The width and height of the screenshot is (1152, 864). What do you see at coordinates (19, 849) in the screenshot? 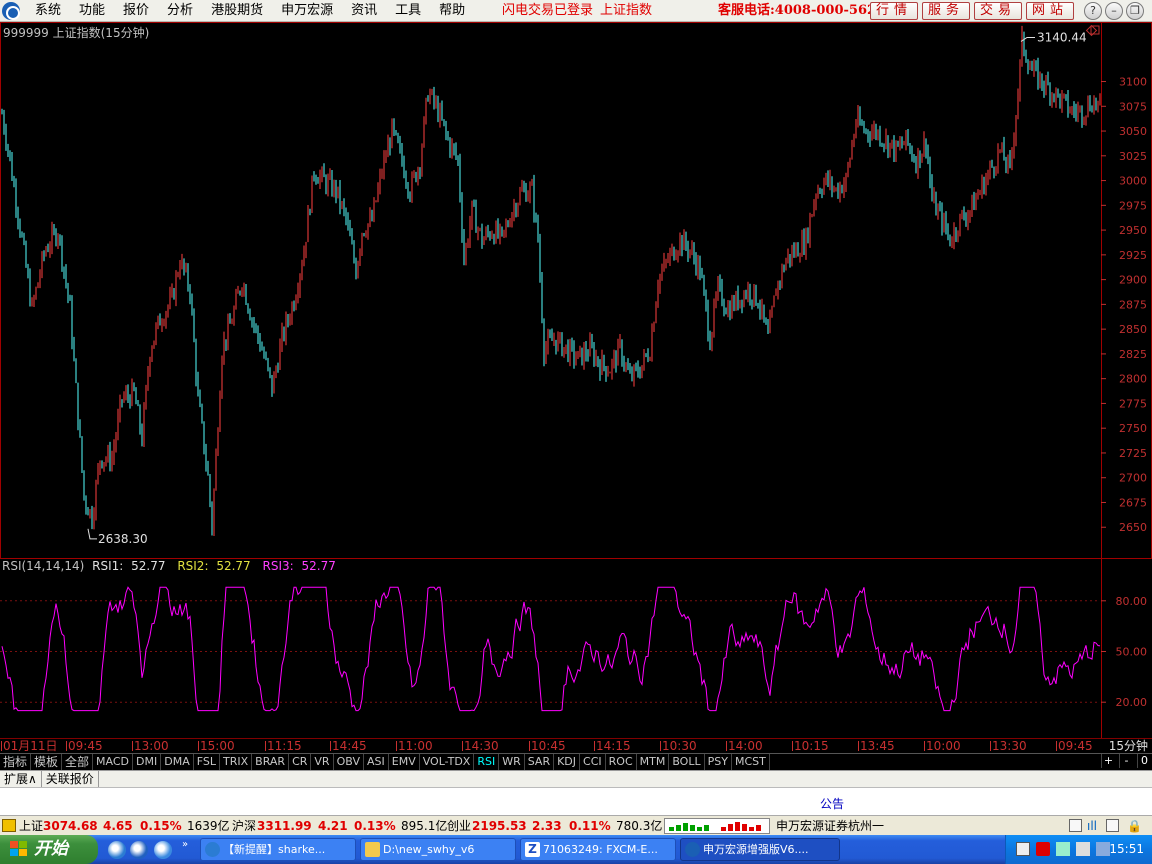
I see `windows-logo-icon` at bounding box center [19, 849].